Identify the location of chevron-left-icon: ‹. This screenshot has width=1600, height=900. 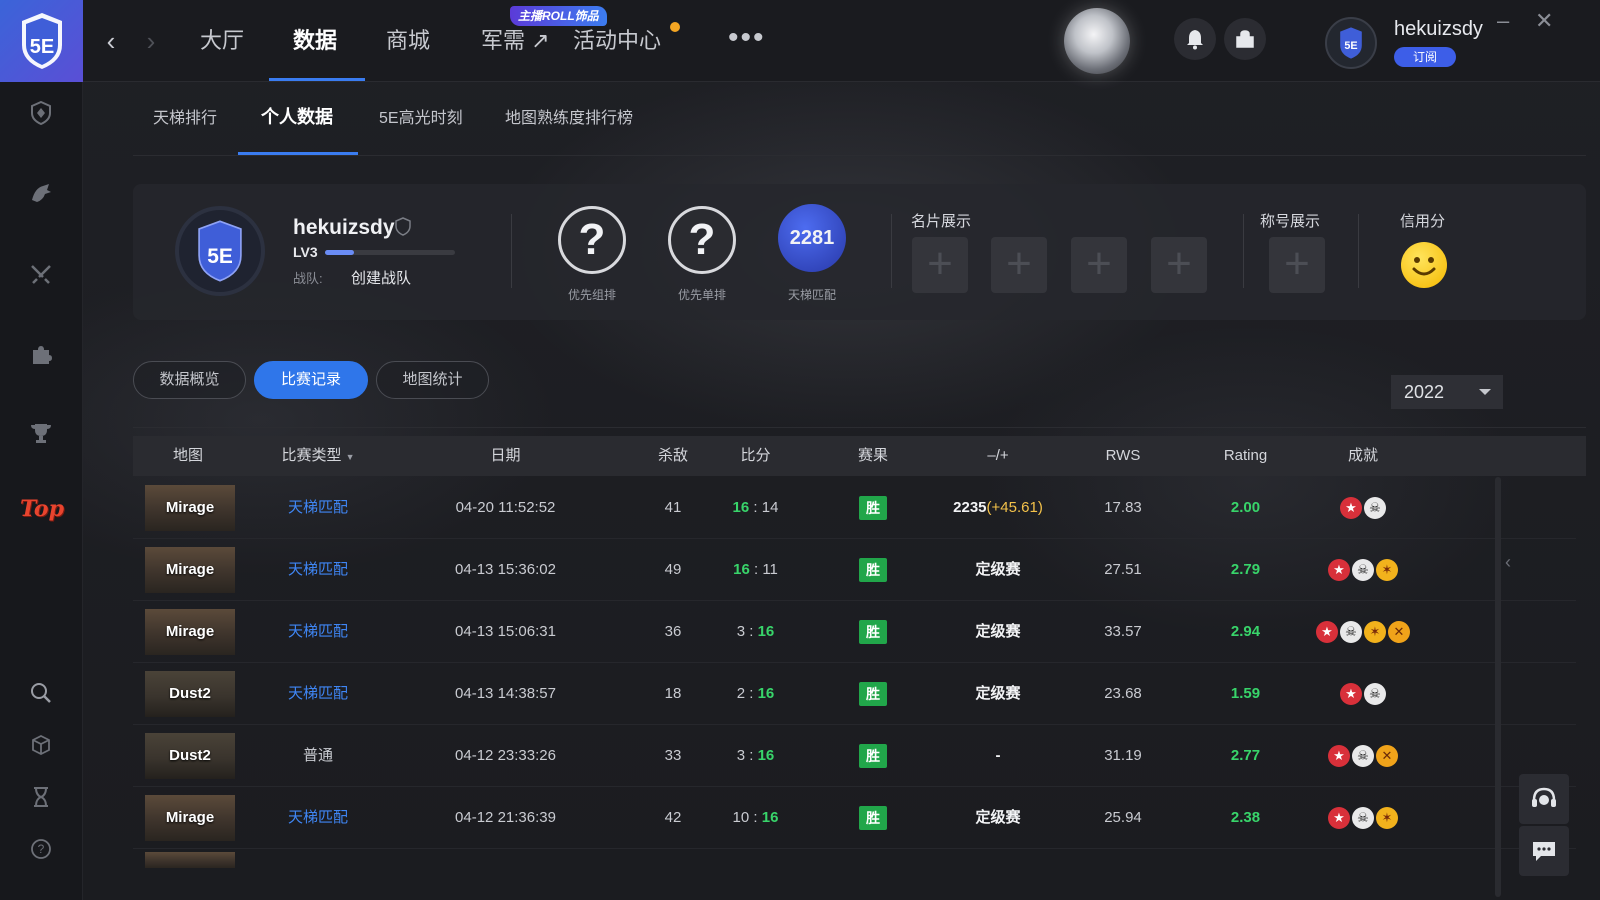
(1508, 562).